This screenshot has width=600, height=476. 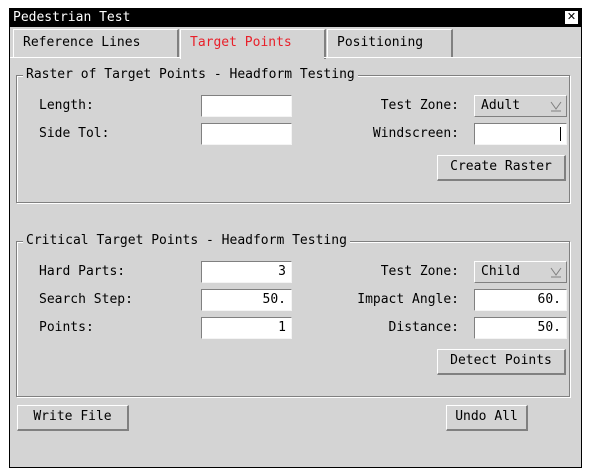 What do you see at coordinates (408, 299) in the screenshot?
I see `impact-angle-label: Impact Angle:` at bounding box center [408, 299].